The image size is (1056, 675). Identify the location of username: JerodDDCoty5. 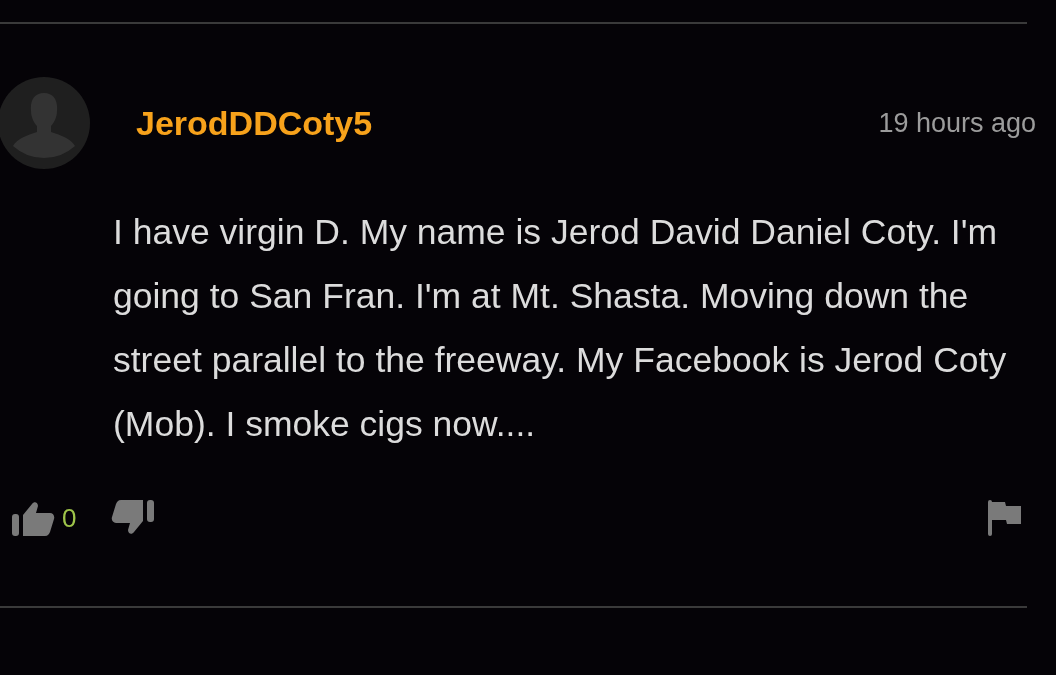
(507, 123).